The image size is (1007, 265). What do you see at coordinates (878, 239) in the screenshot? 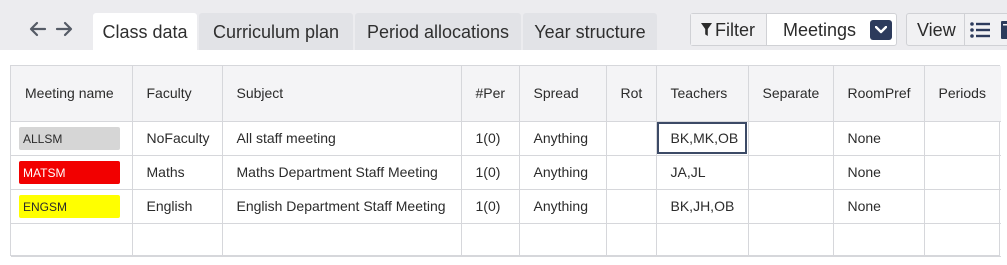
I see `roompref-cell` at bounding box center [878, 239].